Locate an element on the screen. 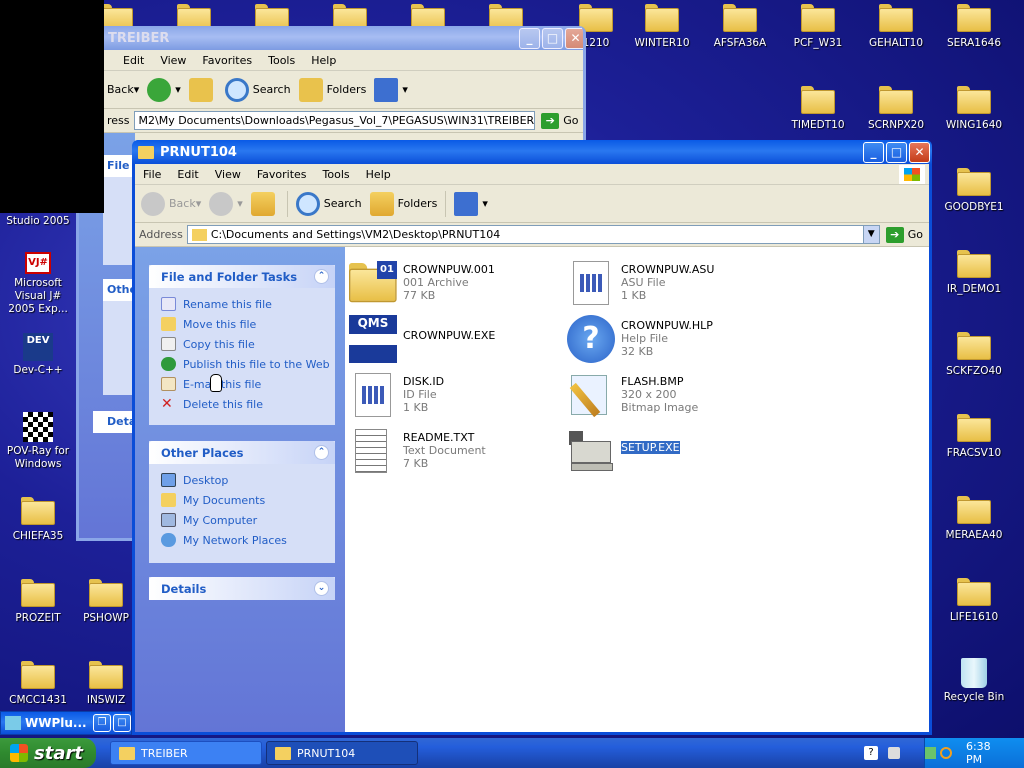 This screenshot has height=768, width=1024. small-window-bar: WWPlu... ❐ □ is located at coordinates (66, 723).